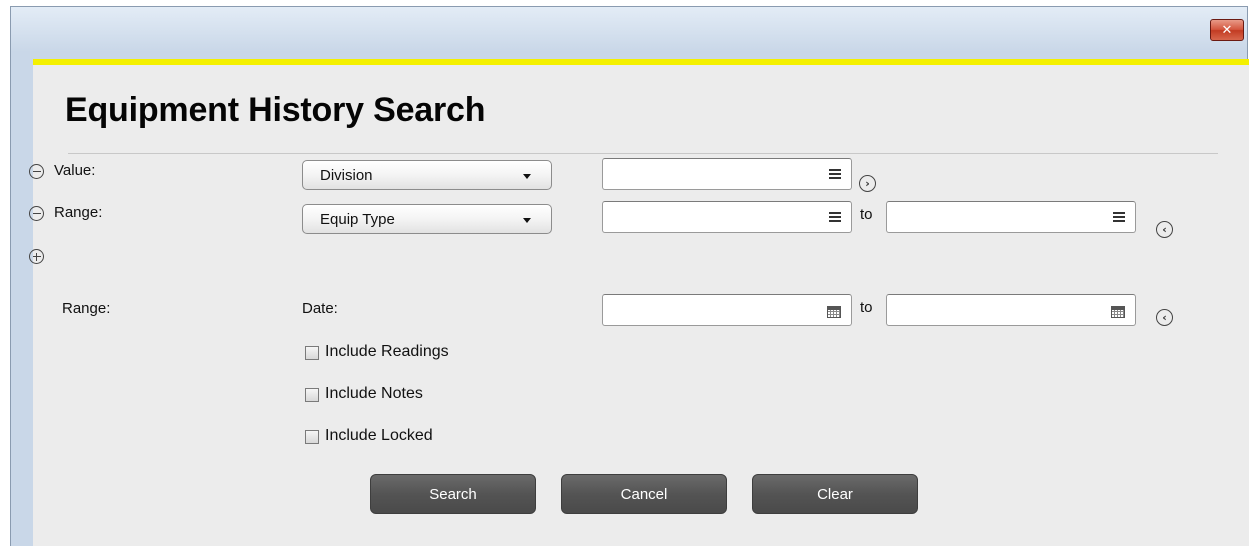 The image size is (1250, 546). What do you see at coordinates (78, 212) in the screenshot?
I see `criteria-type-label: Range:` at bounding box center [78, 212].